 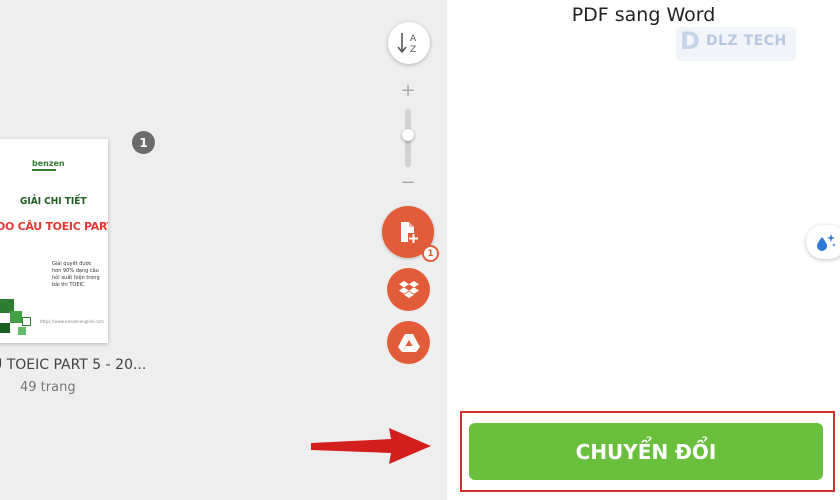 I want to click on thumb-brand-underline, so click(x=44, y=170).